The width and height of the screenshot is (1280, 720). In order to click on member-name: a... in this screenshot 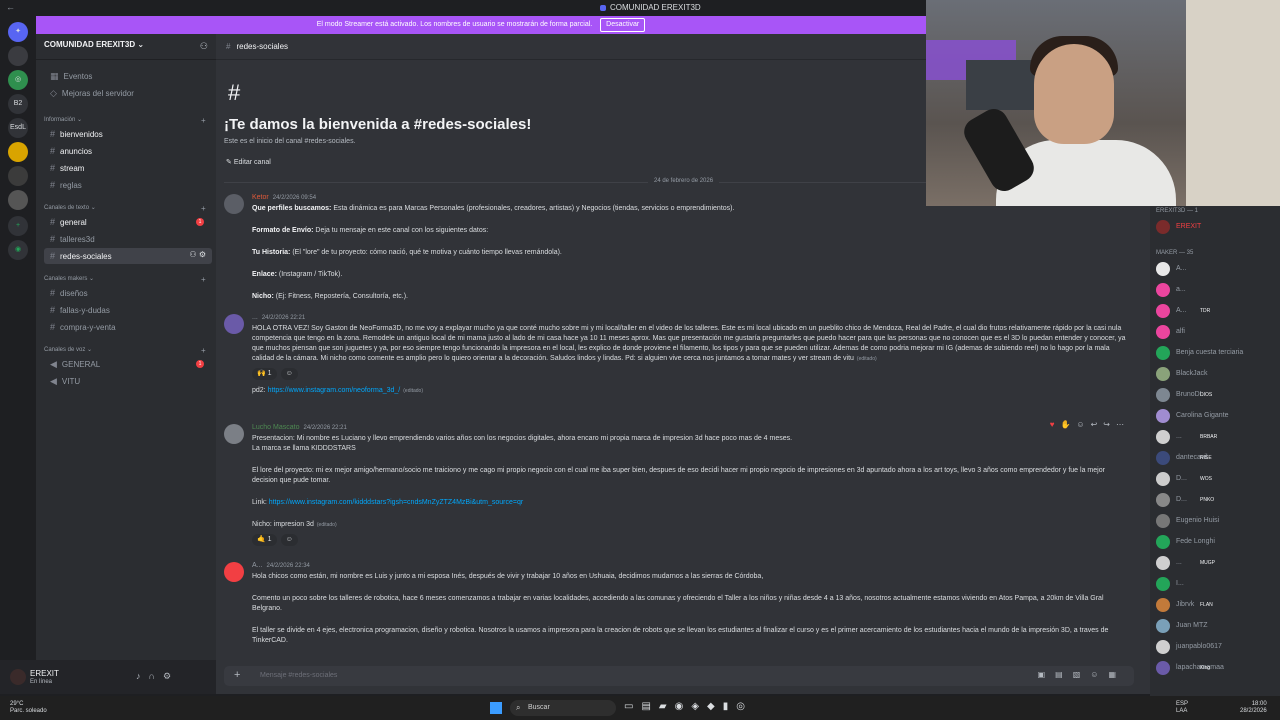, I will do `click(1181, 289)`.